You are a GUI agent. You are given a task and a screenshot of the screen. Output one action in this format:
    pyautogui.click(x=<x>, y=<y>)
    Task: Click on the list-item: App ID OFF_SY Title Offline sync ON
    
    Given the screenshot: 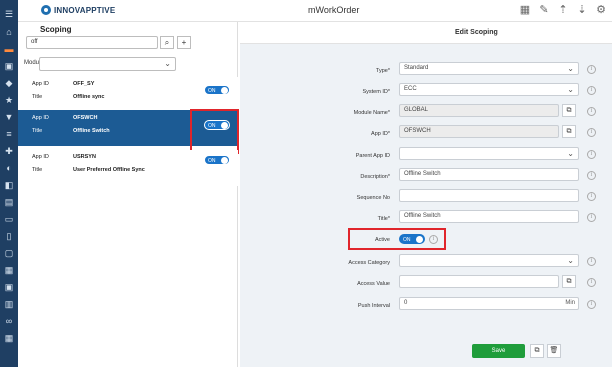 What is the action you would take?
    pyautogui.click(x=128, y=95)
    